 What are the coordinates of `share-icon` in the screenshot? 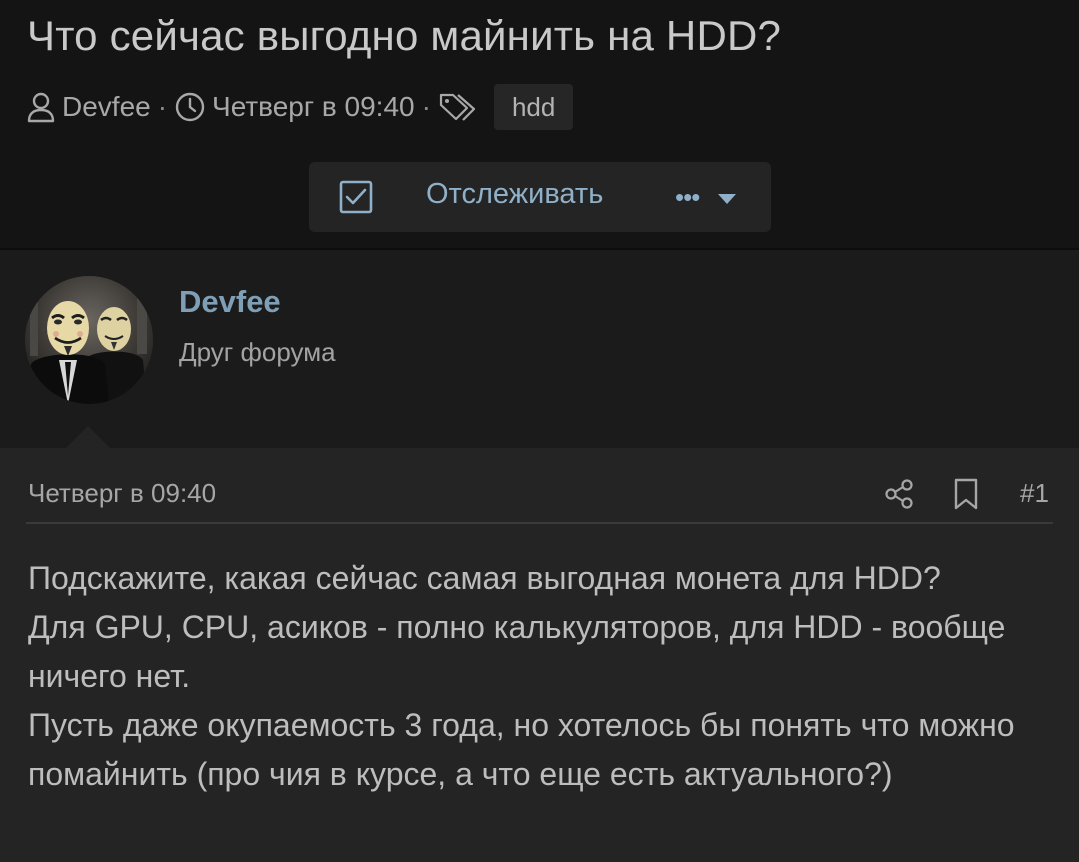 It's located at (899, 494).